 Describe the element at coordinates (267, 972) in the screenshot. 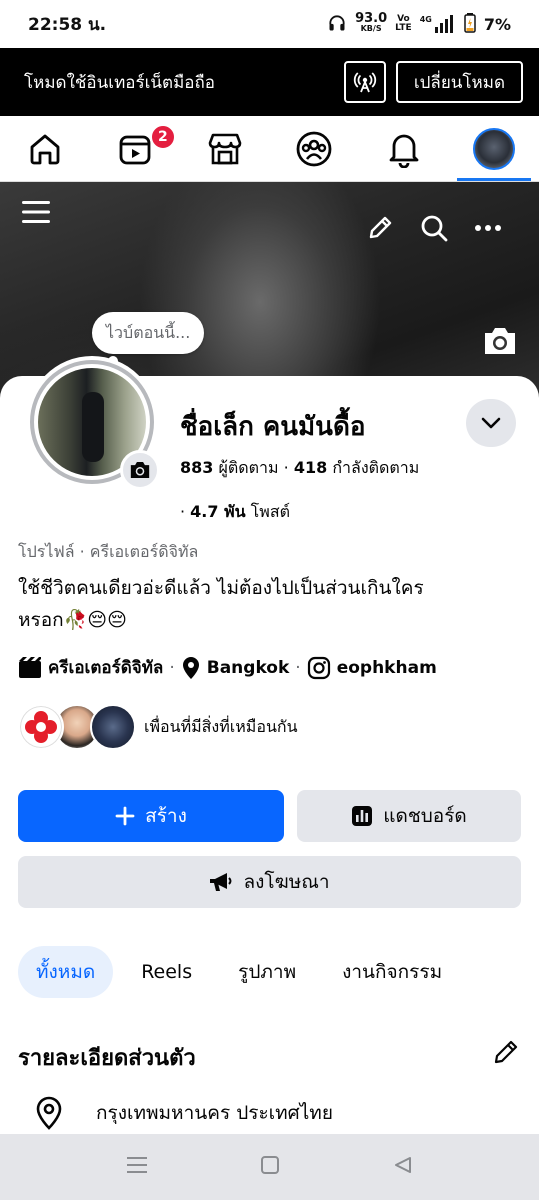

I see `tab-photos: รูปภาพ` at that location.